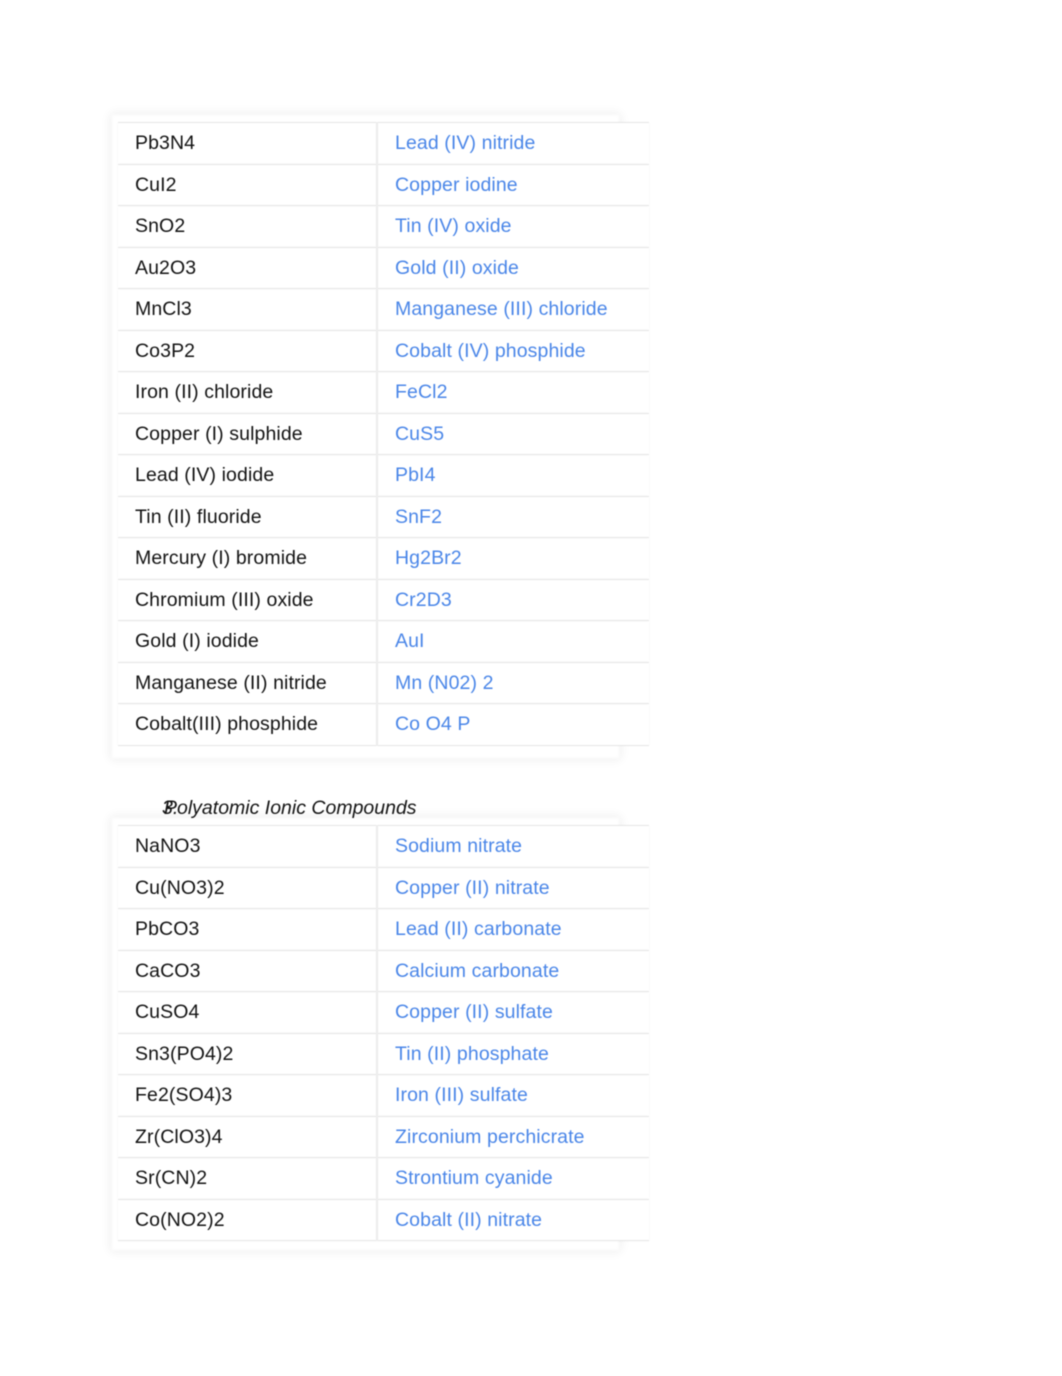 The width and height of the screenshot is (1062, 1376). Describe the element at coordinates (513, 724) in the screenshot. I see `cell-name: Co O4 P` at that location.